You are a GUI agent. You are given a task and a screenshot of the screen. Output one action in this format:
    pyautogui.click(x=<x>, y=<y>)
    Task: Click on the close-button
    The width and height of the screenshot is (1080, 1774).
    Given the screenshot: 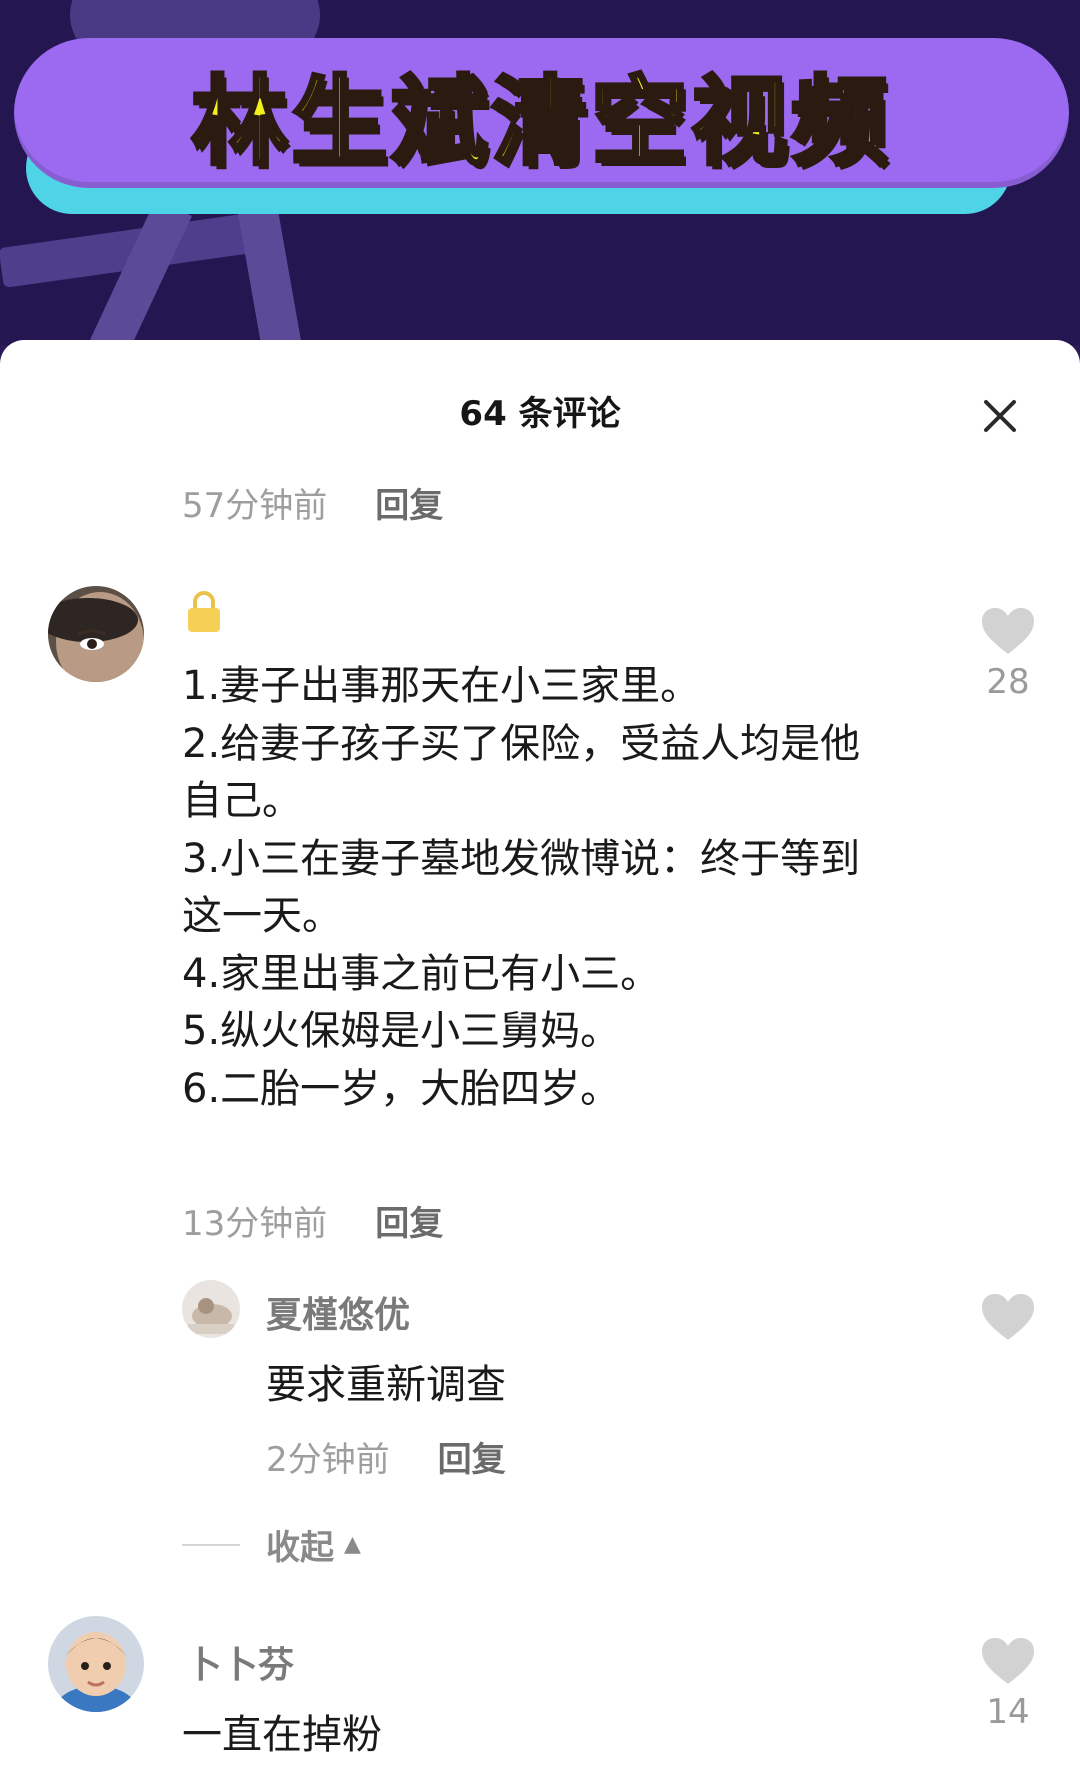 What is the action you would take?
    pyautogui.click(x=1000, y=416)
    